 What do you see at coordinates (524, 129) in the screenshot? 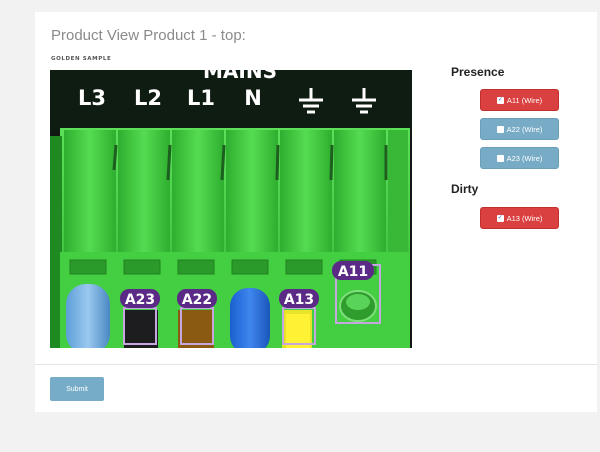
I see `presence-tag-a22-label: A22 (Wire)` at bounding box center [524, 129].